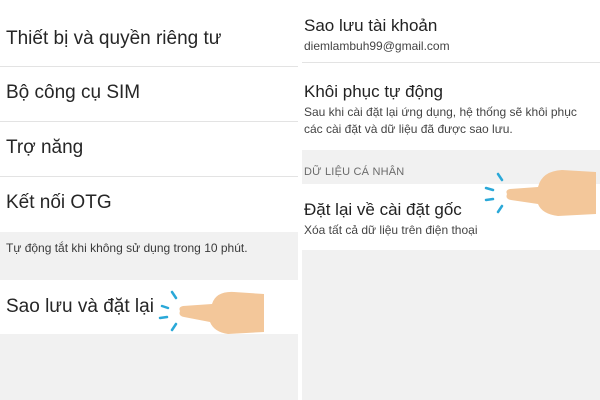  I want to click on settings-item-label: Kết nối OTG, so click(59, 202).